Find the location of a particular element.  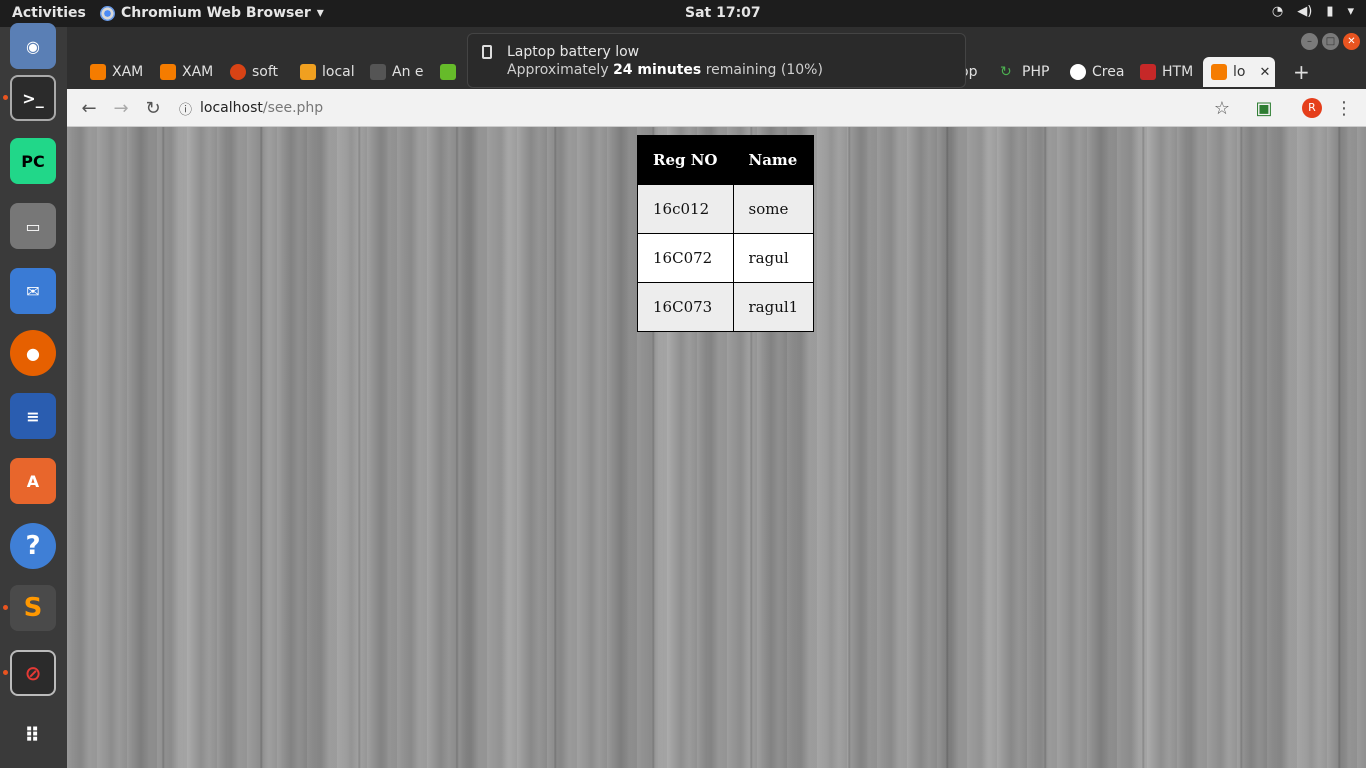

google-icon is located at coordinates (1078, 72).